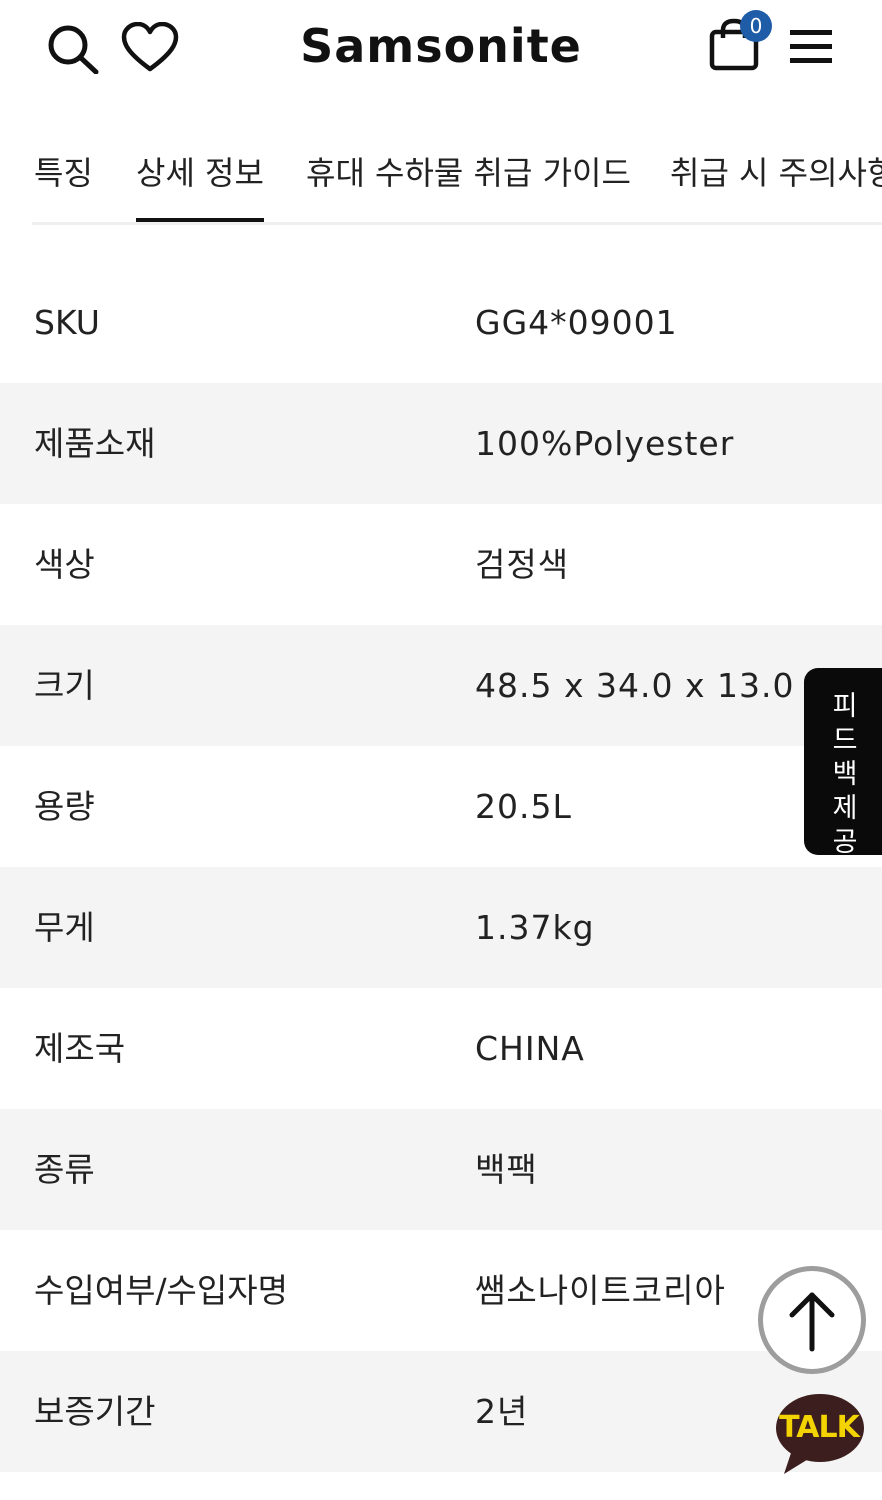 This screenshot has height=1500, width=882. I want to click on spec-value: 검정색, so click(522, 564).